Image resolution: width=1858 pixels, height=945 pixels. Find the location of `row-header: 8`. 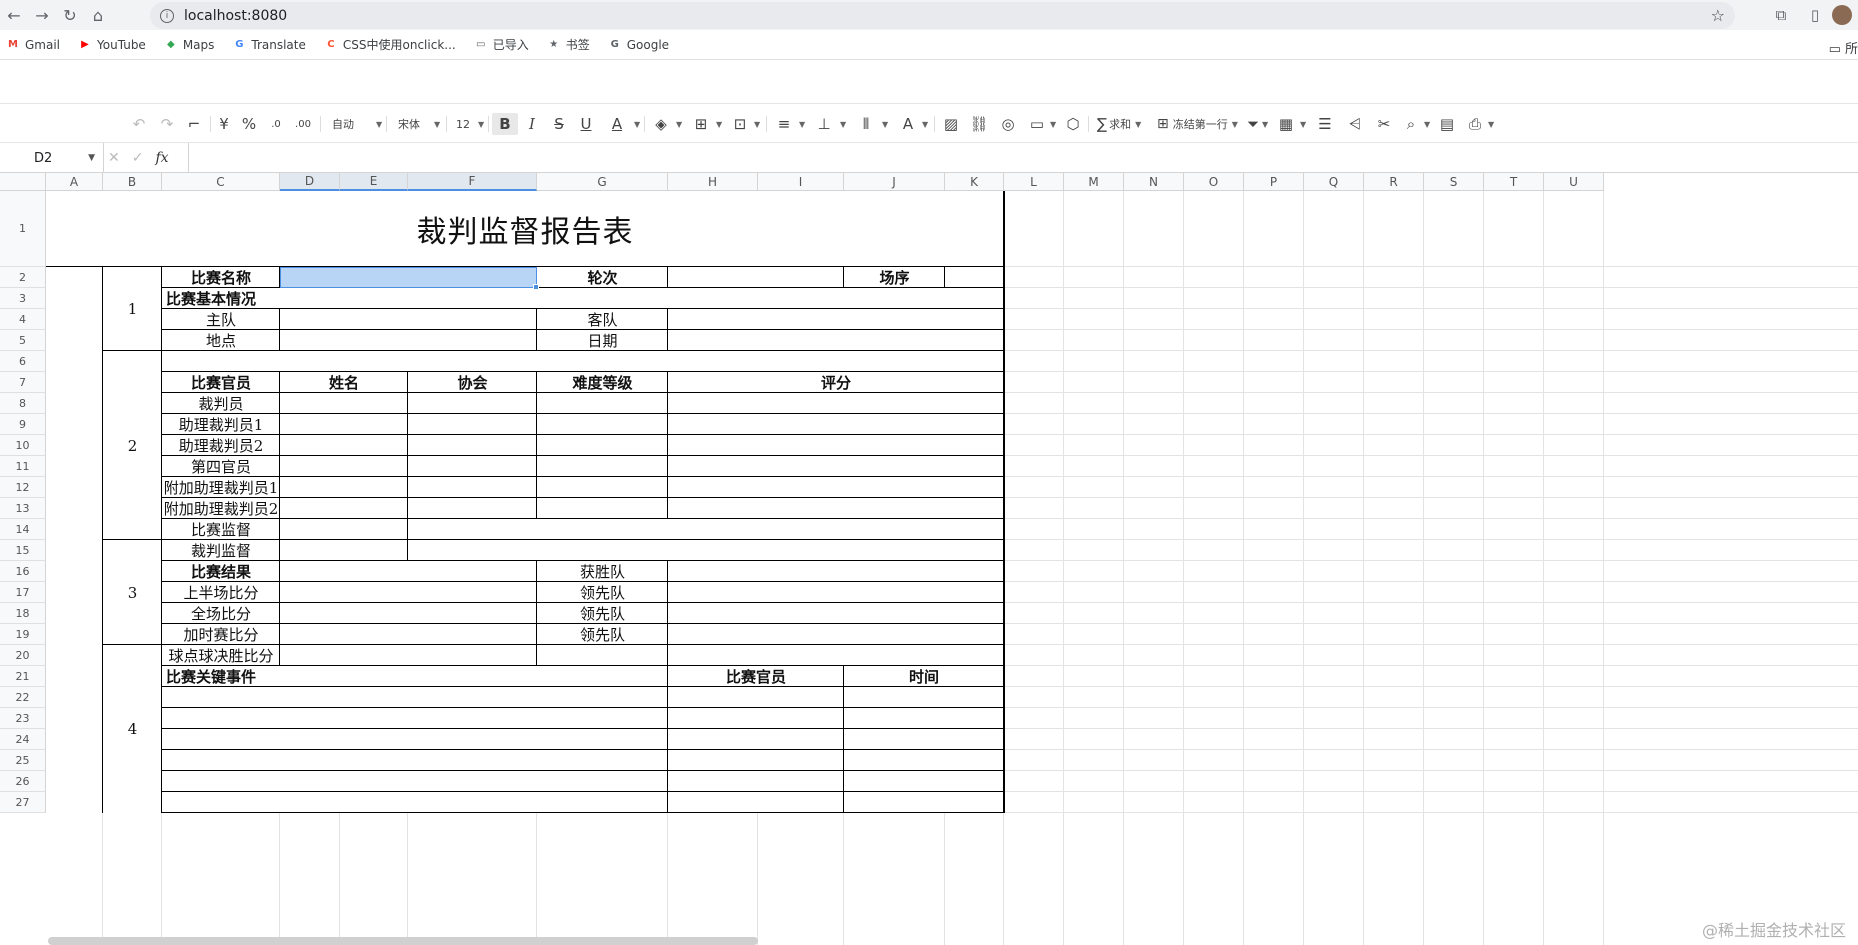

row-header: 8 is located at coordinates (23, 403).